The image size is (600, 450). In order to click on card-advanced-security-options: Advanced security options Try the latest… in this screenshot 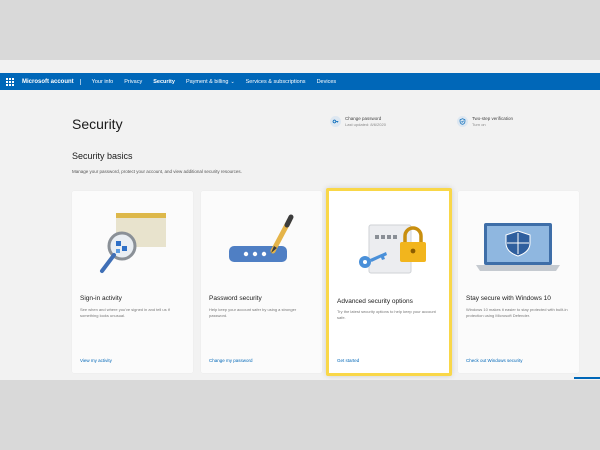, I will do `click(389, 282)`.